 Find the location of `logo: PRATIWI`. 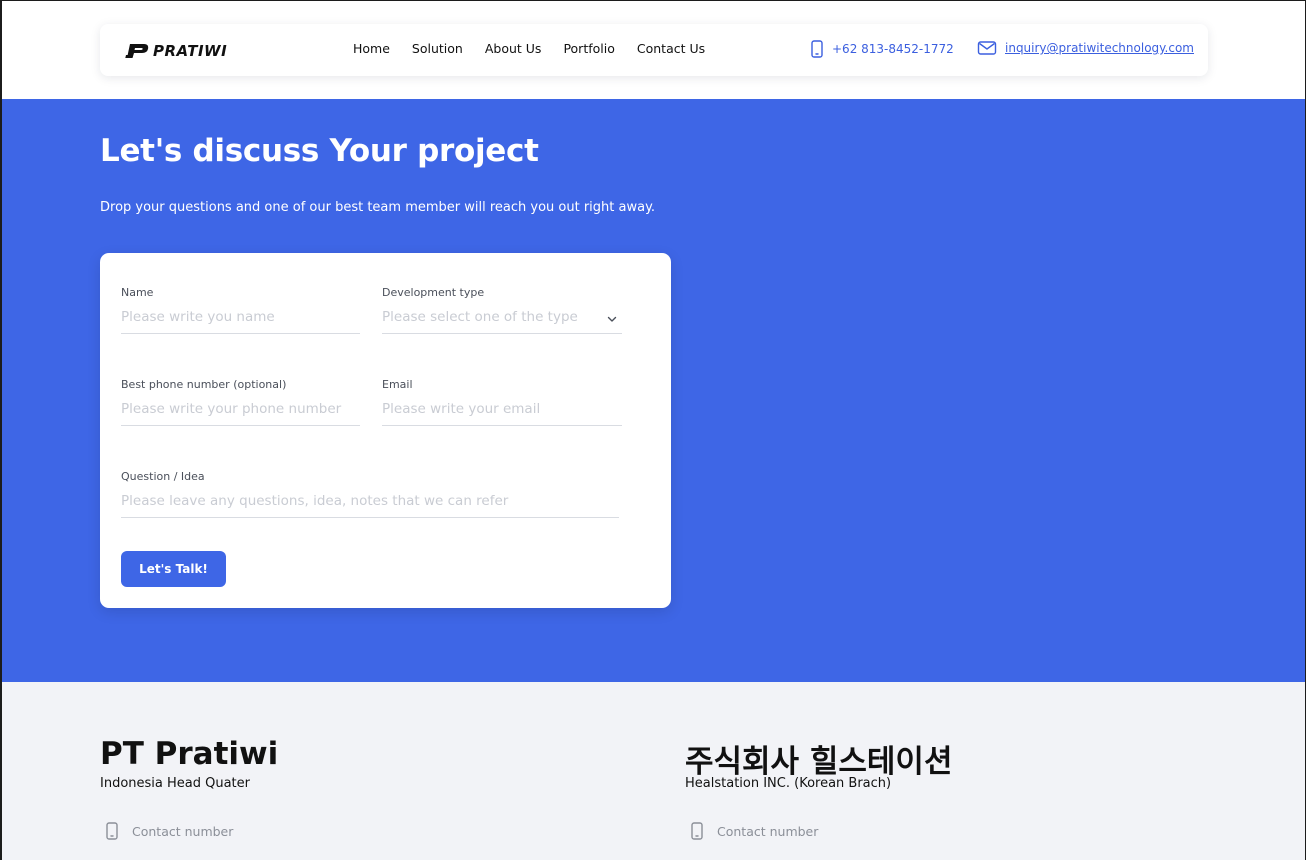

logo: PRATIWI is located at coordinates (176, 51).